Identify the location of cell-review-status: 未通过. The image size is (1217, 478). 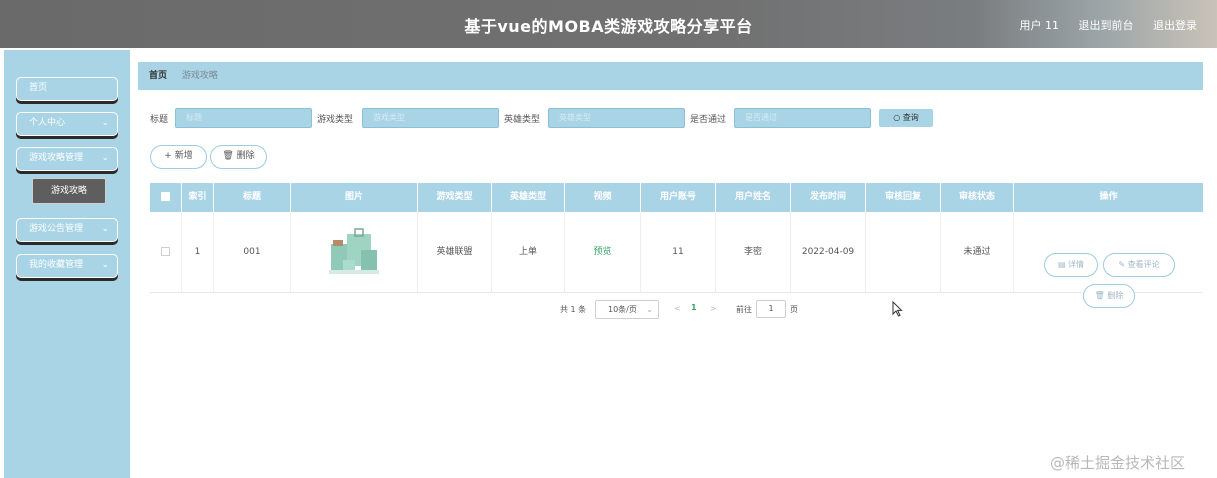
(977, 252).